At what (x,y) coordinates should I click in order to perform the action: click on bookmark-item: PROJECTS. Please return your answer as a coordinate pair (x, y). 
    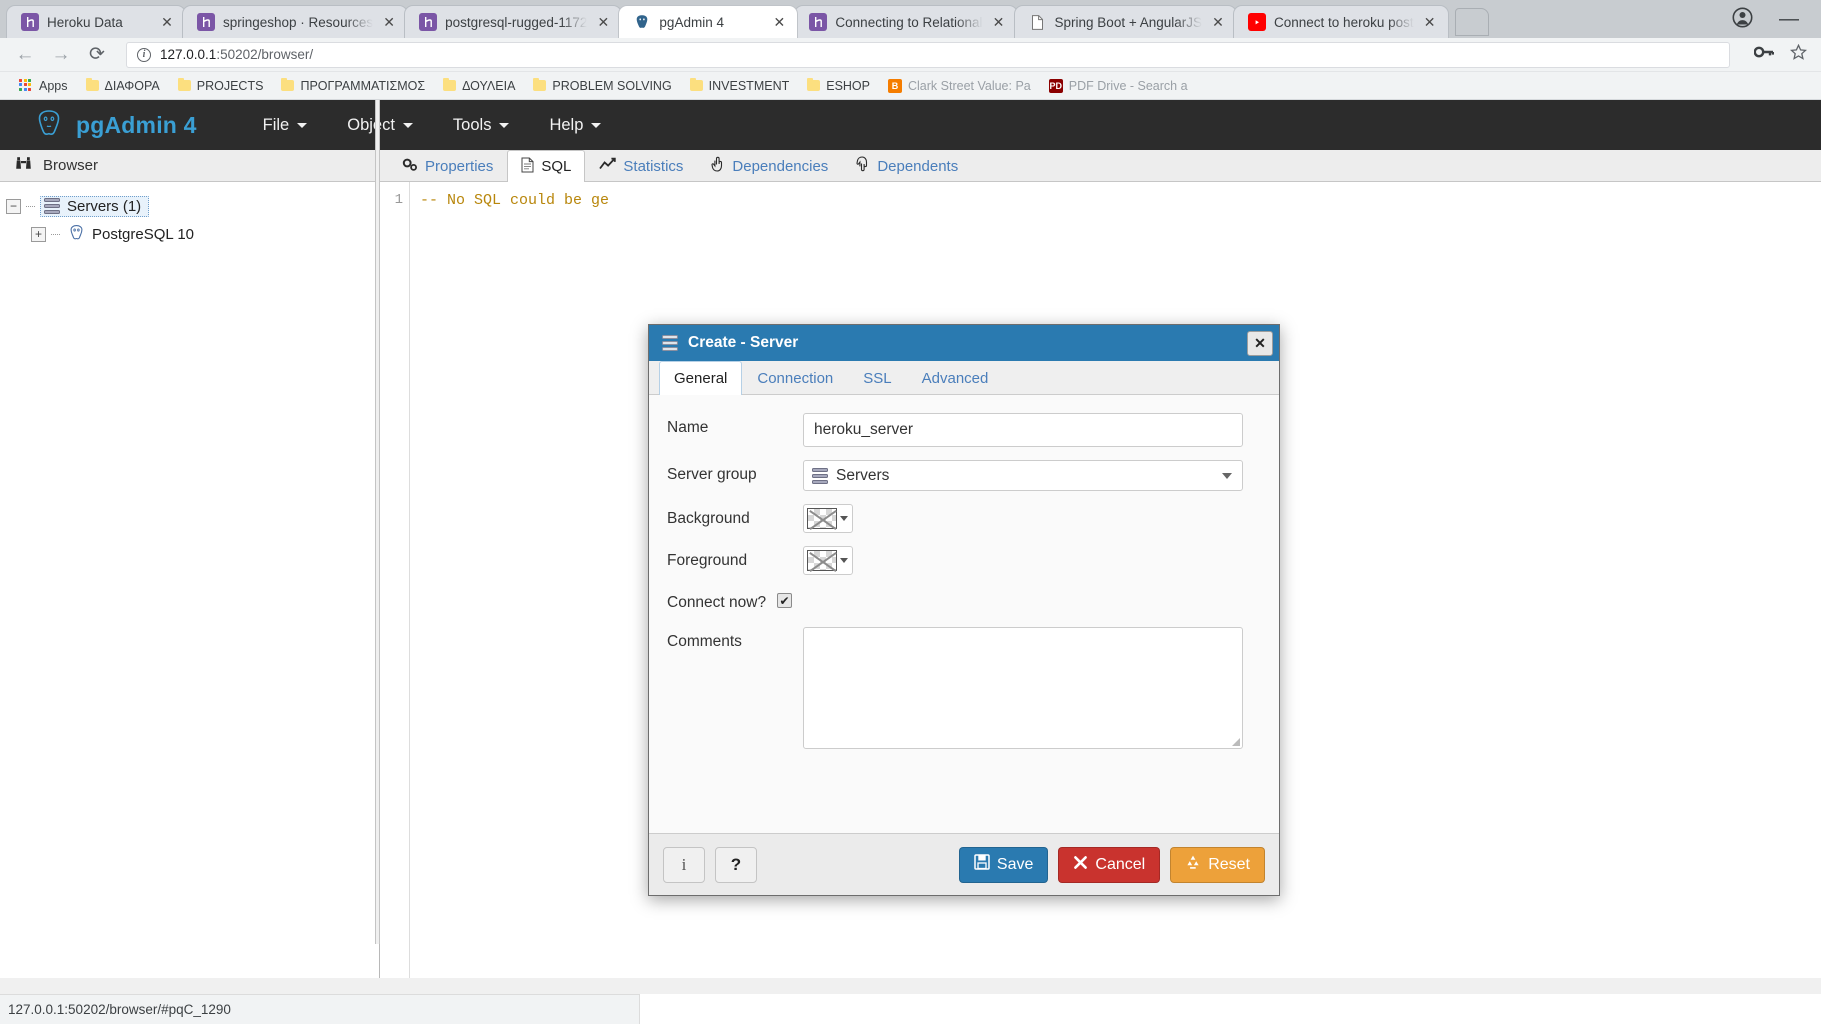
    Looking at the image, I should click on (221, 86).